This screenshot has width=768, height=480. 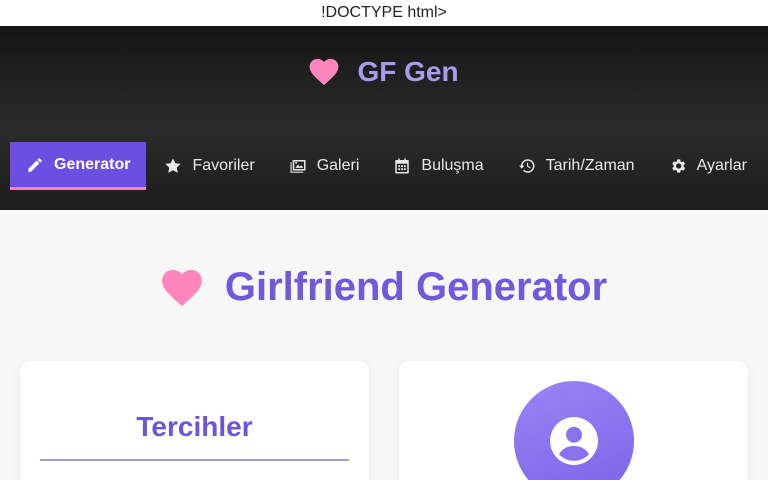 I want to click on user-circle-icon, so click(x=574, y=441).